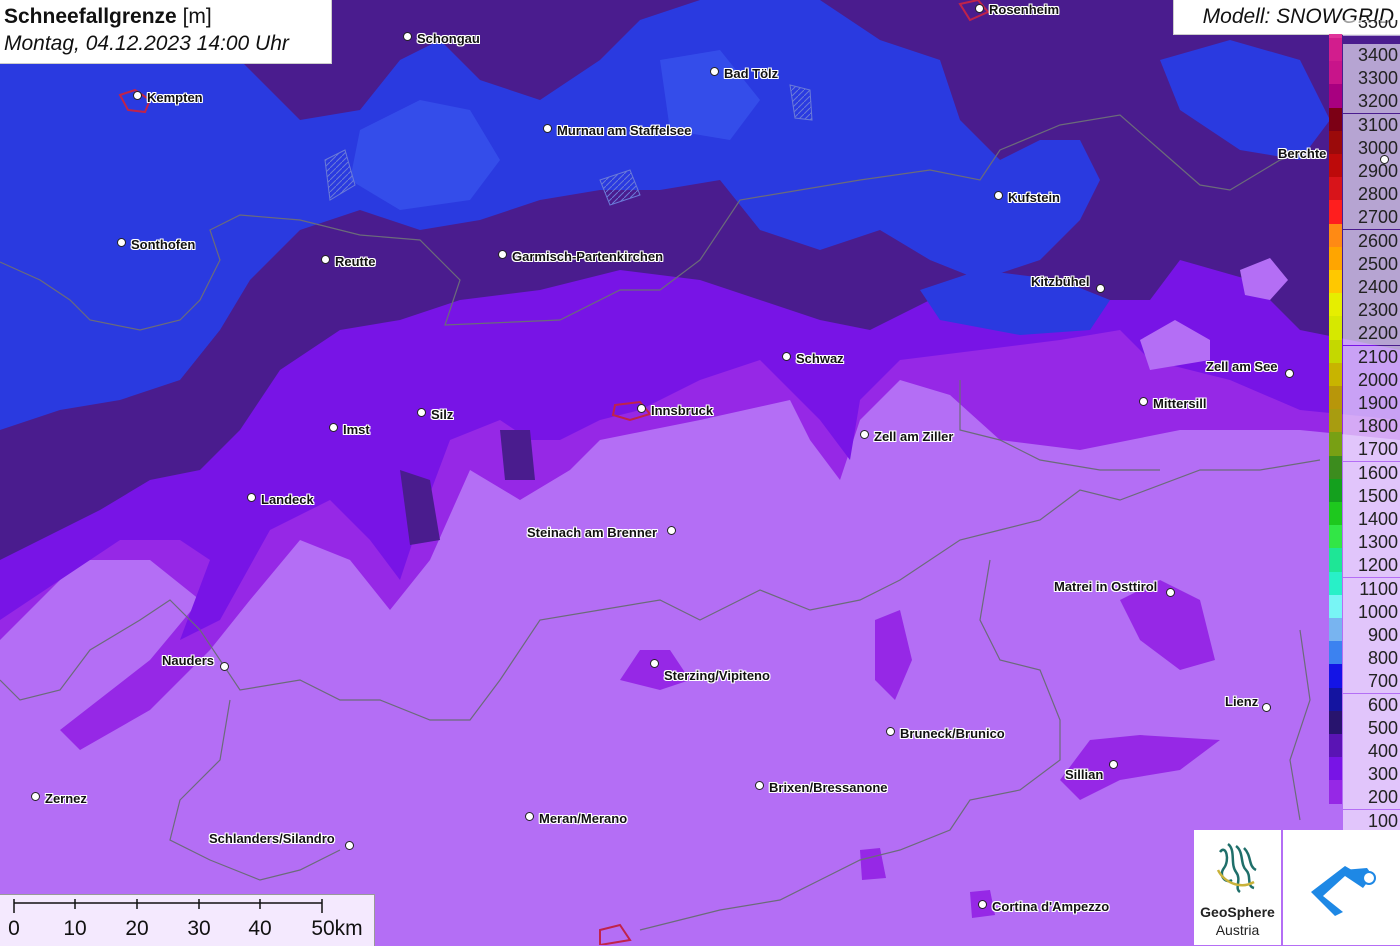 This screenshot has height=946, width=1400. Describe the element at coordinates (337, 928) in the screenshot. I see `scale-label: 50km` at that location.